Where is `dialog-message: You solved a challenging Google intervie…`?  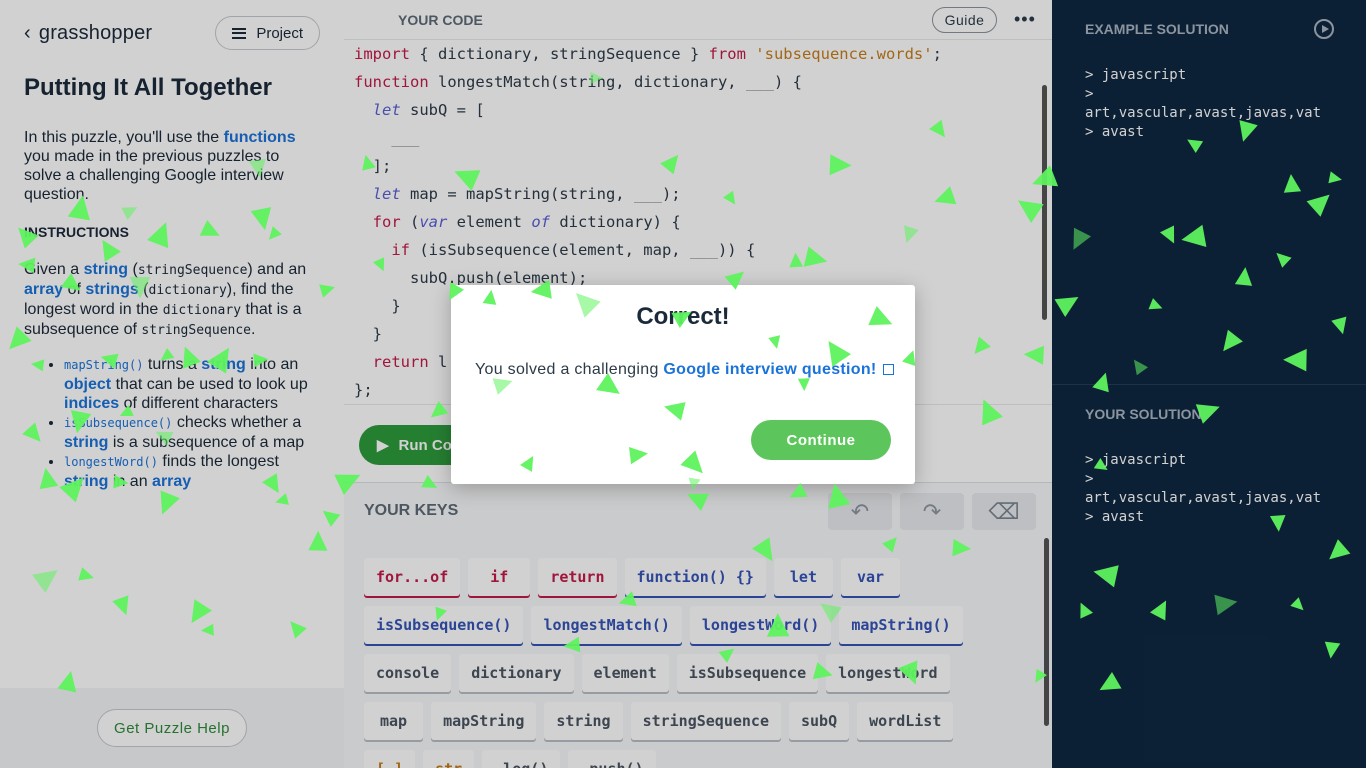 dialog-message: You solved a challenging Google intervie… is located at coordinates (684, 370).